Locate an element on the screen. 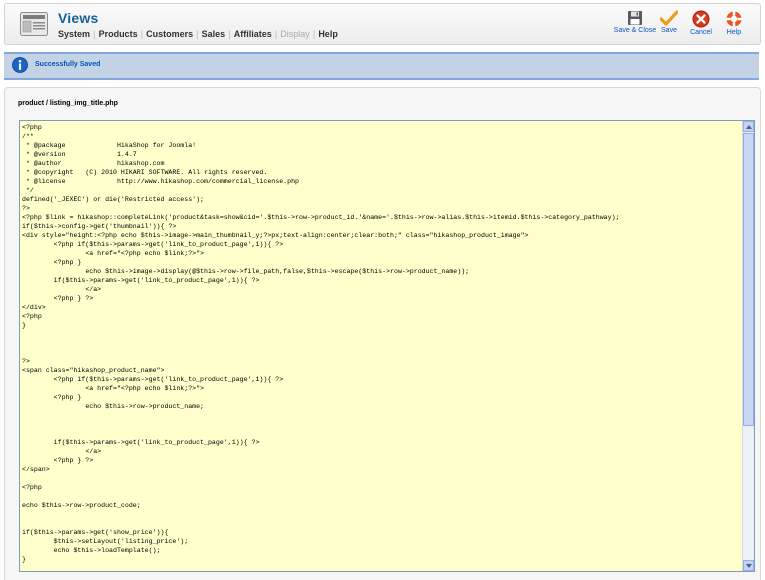 The height and width of the screenshot is (580, 765). arrow-up-icon is located at coordinates (749, 127).